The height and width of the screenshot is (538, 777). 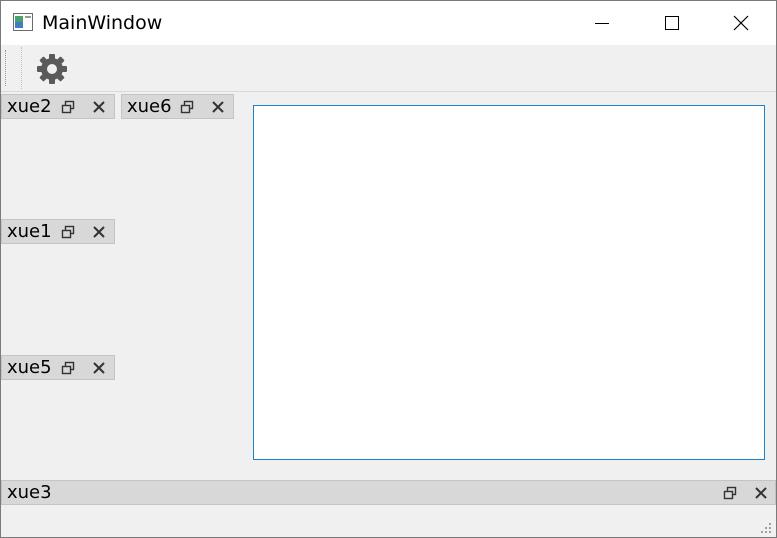 I want to click on app-icon, so click(x=23, y=22).